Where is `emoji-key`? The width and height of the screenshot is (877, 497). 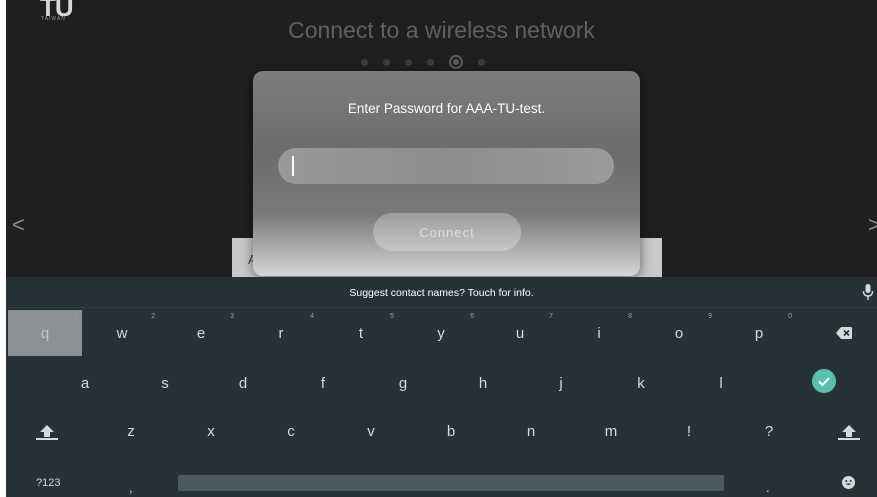 emoji-key is located at coordinates (848, 482).